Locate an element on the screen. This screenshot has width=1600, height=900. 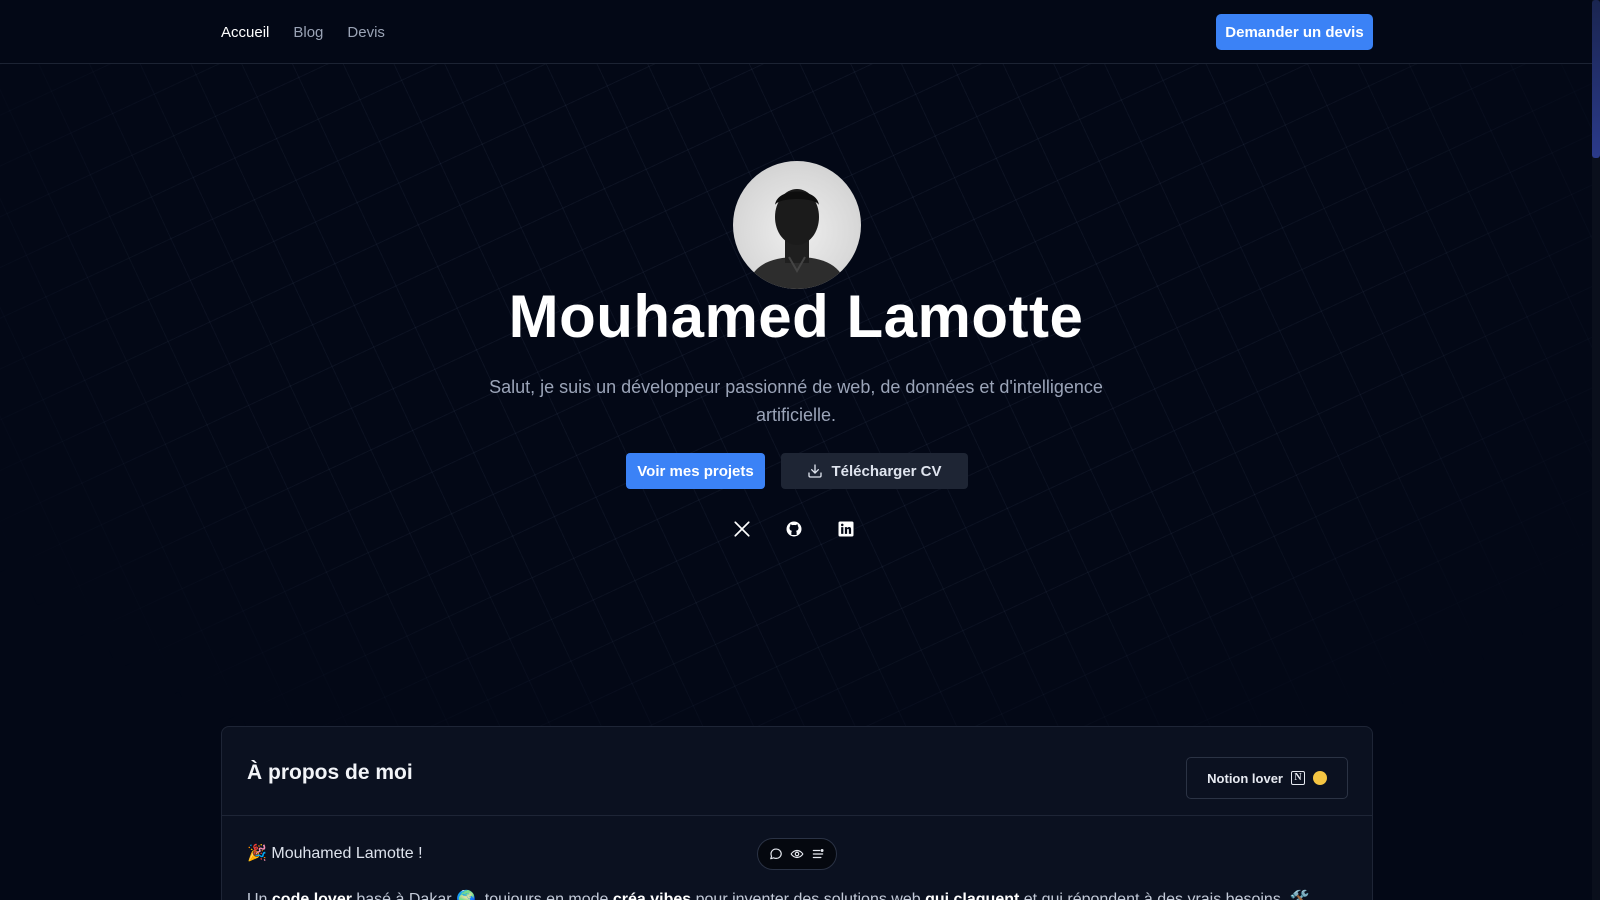
nav-item-blog: Blog is located at coordinates (308, 32).